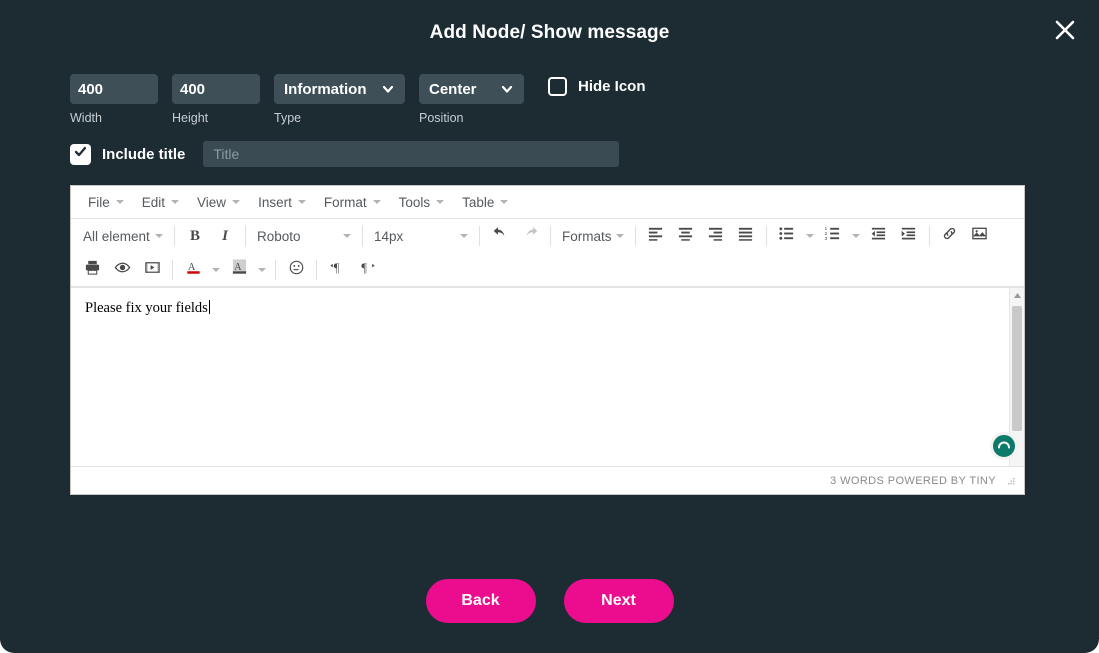 The width and height of the screenshot is (1099, 653). I want to click on scrollbar-thumb, so click(1017, 368).